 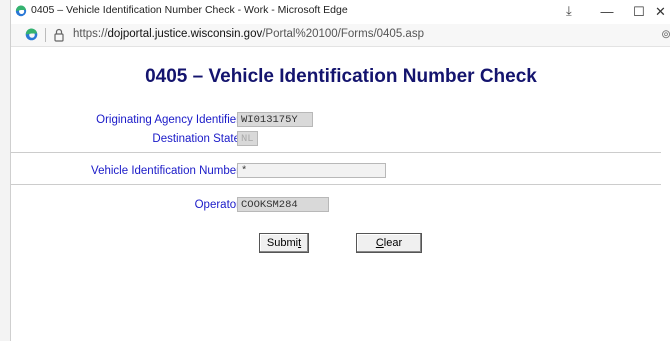 What do you see at coordinates (165, 171) in the screenshot?
I see `vin-label: Vehicle Identification Number` at bounding box center [165, 171].